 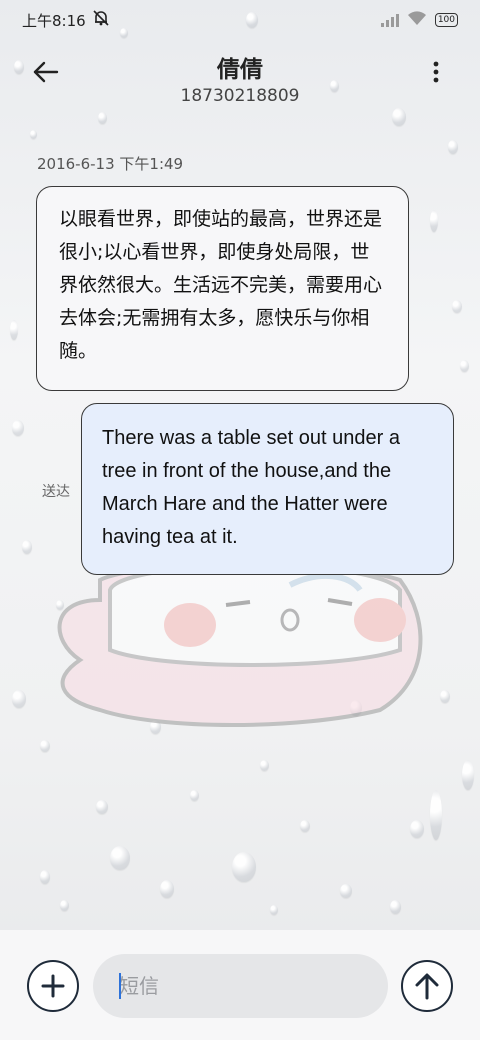 I want to click on wifi-icon, so click(x=417, y=20).